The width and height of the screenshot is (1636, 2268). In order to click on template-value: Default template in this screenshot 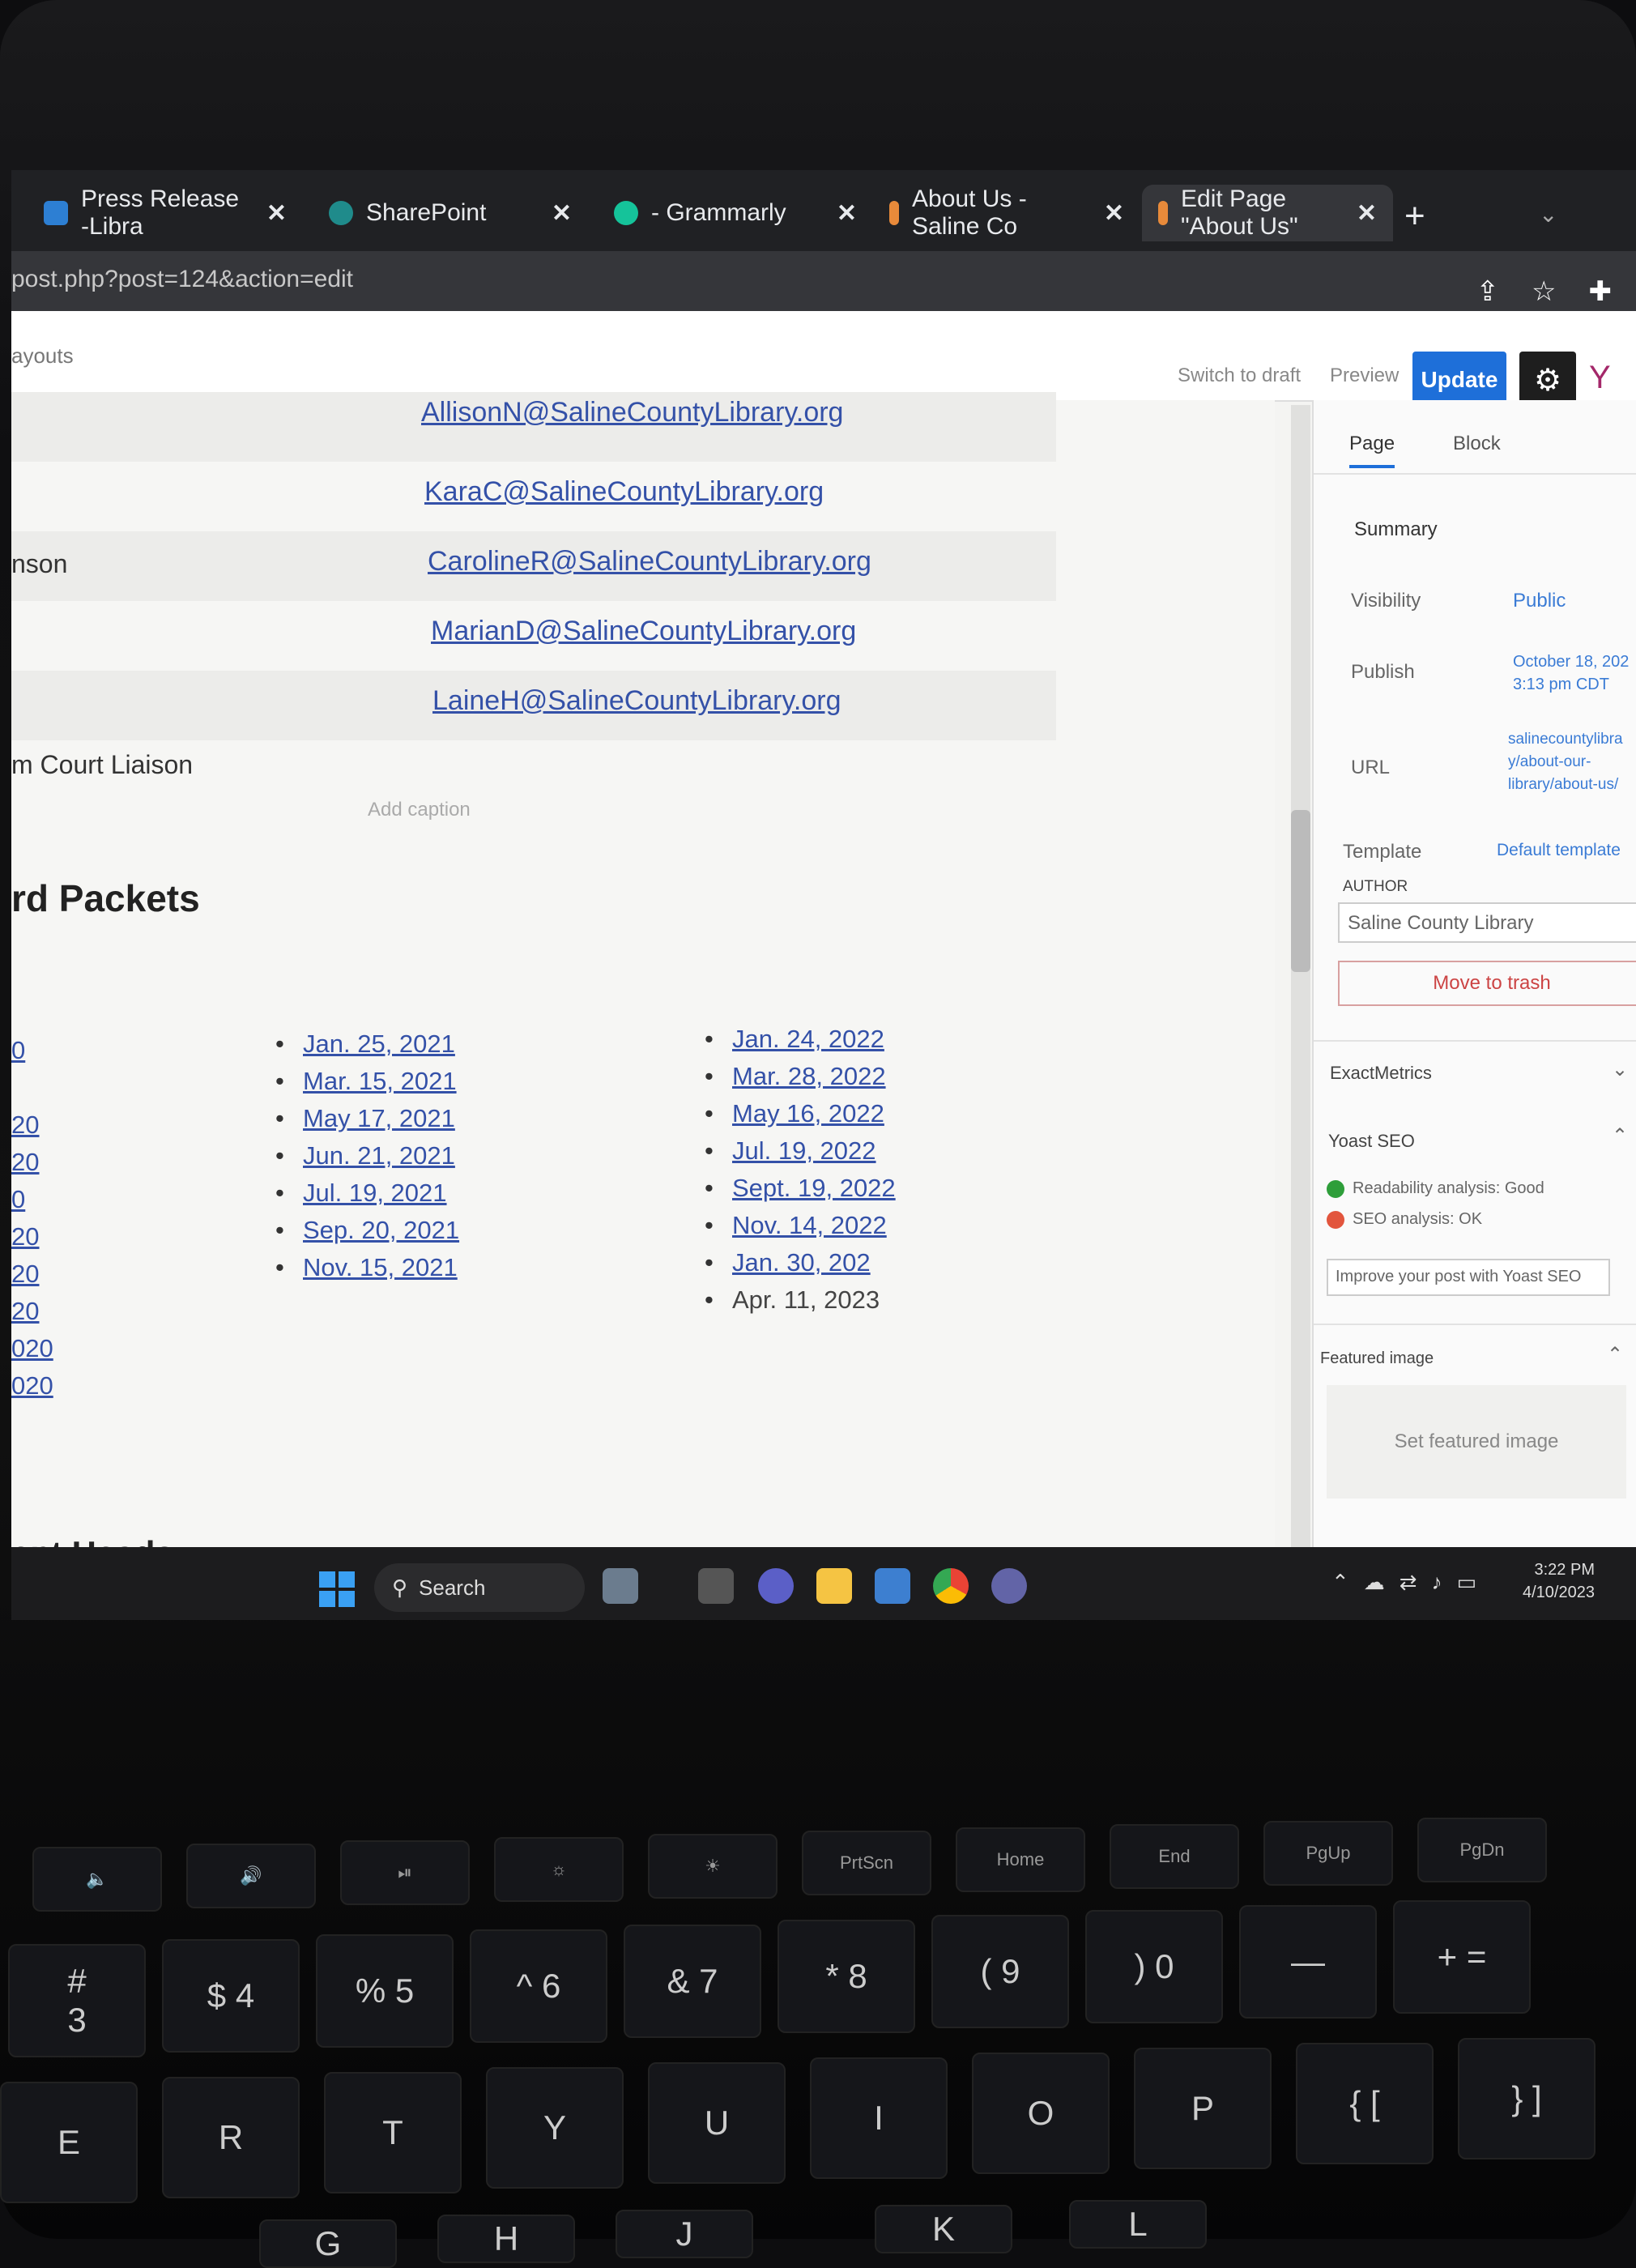, I will do `click(1559, 850)`.